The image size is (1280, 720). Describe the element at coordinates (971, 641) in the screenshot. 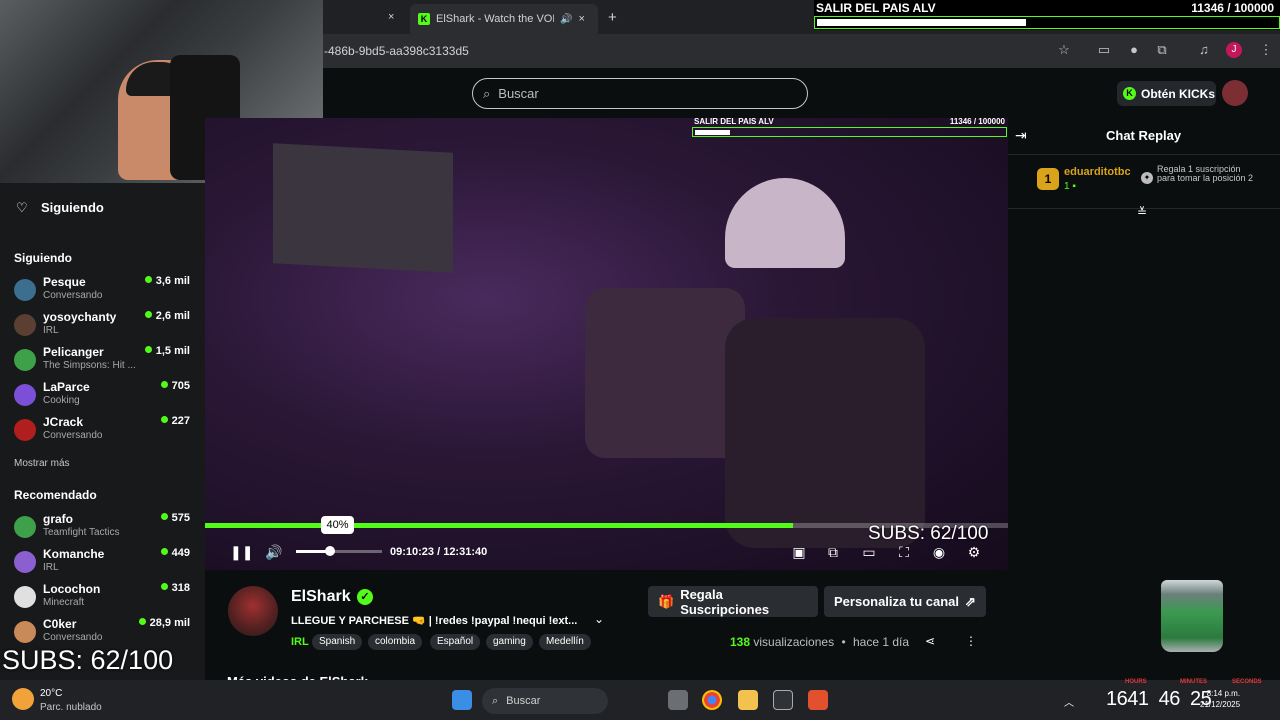

I see `more-options-icon: ⋮` at that location.